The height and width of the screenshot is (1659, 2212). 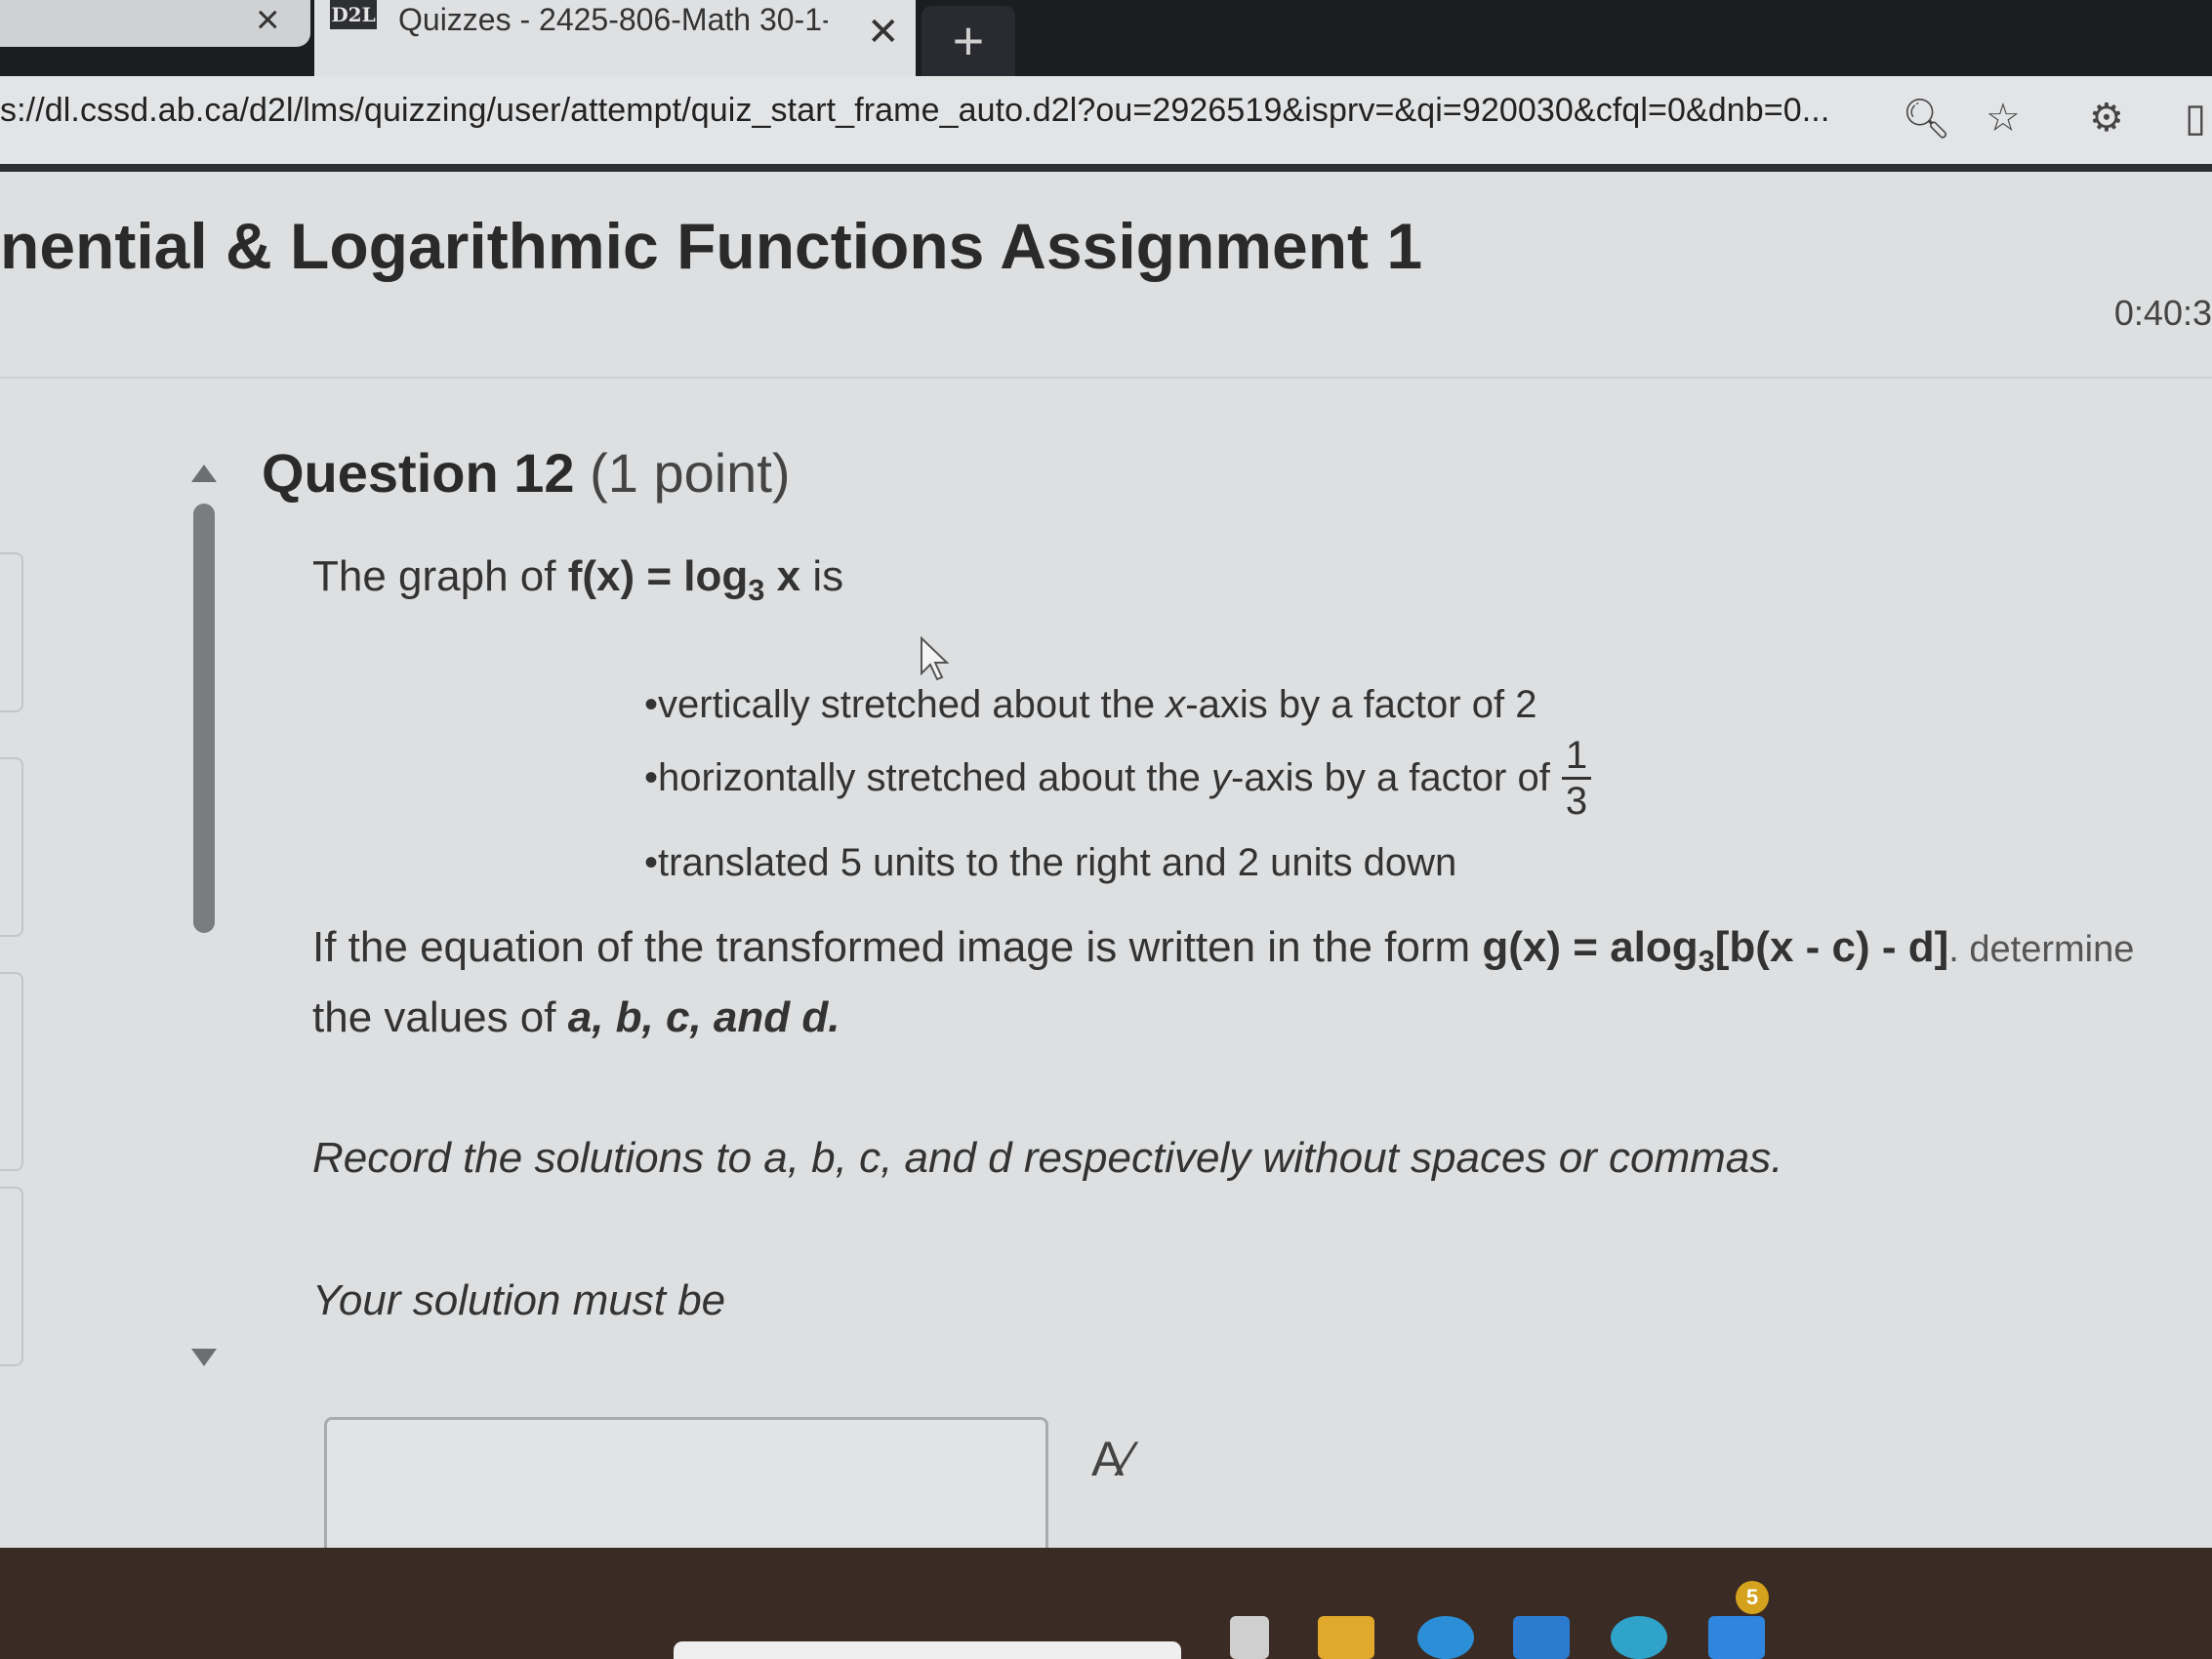 I want to click on title-divider, so click(x=1106, y=378).